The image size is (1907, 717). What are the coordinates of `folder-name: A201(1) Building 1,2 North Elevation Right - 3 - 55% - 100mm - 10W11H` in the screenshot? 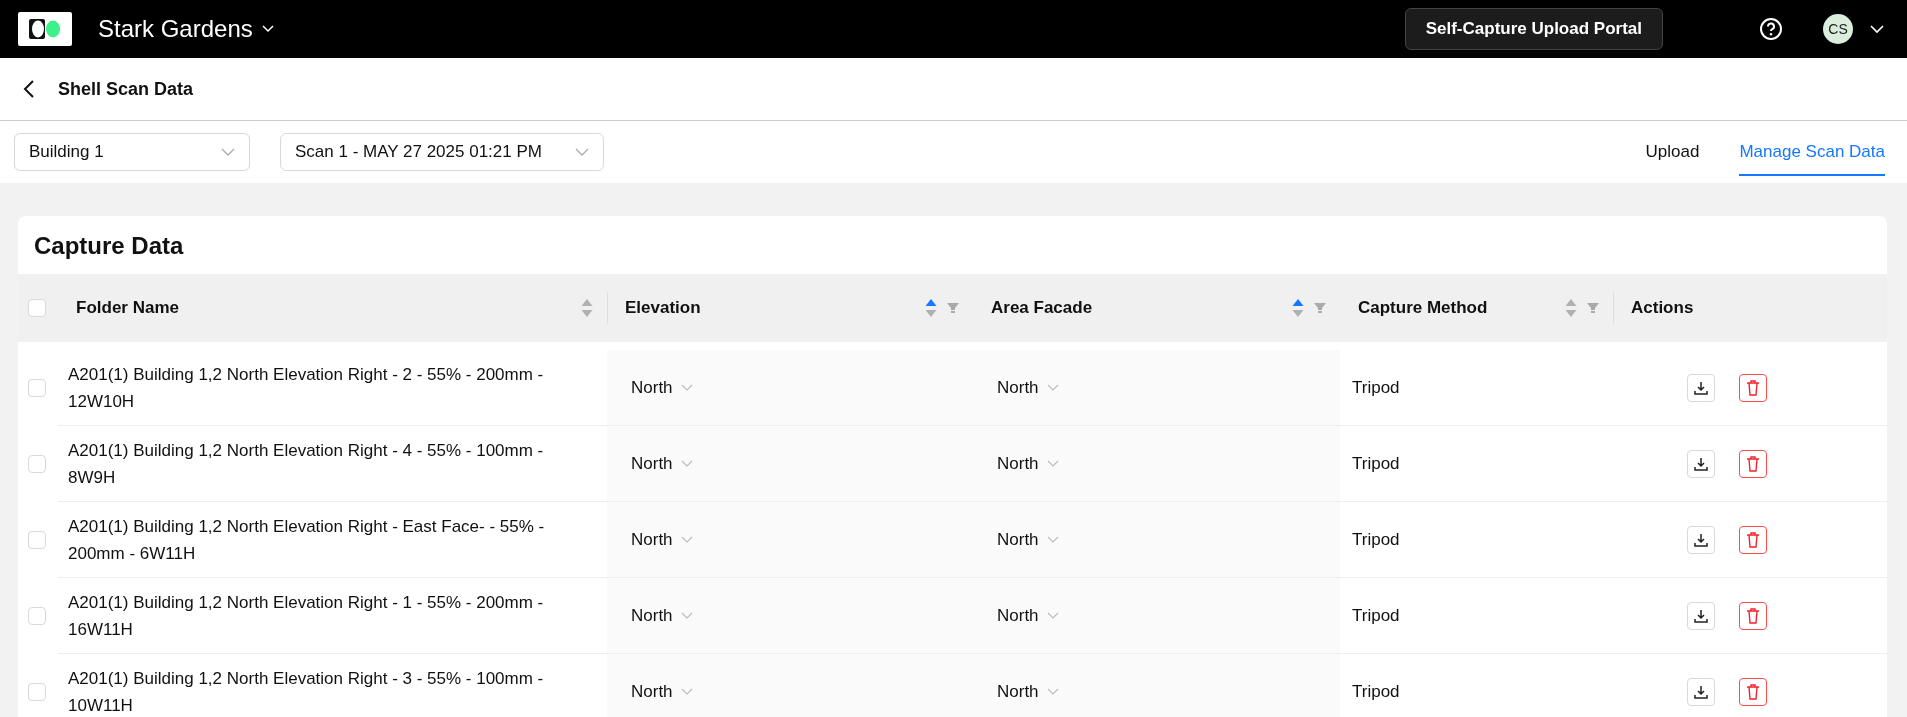 It's located at (306, 692).